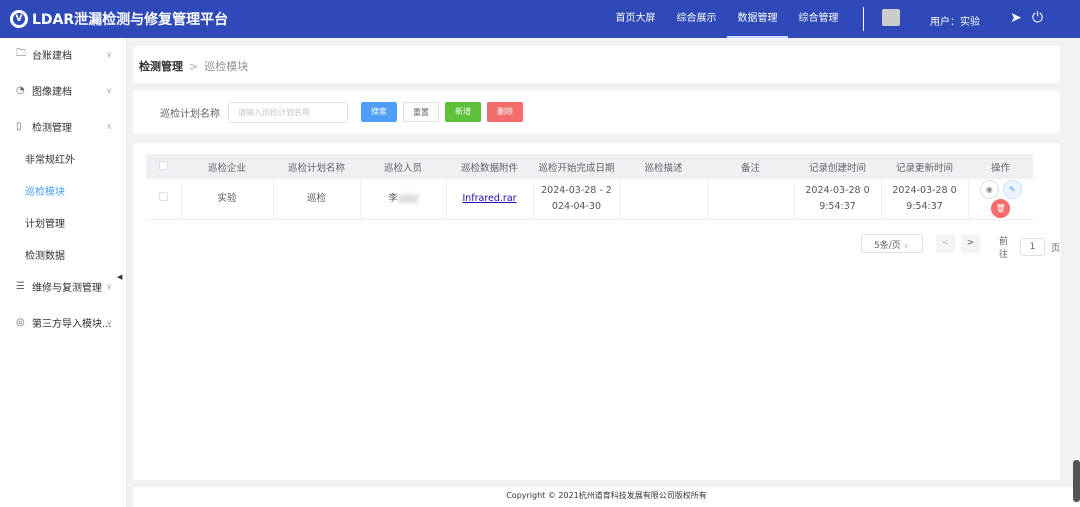 This screenshot has width=1080, height=507. What do you see at coordinates (63, 190) in the screenshot?
I see `sidebar-item-inspection: 巡检模块` at bounding box center [63, 190].